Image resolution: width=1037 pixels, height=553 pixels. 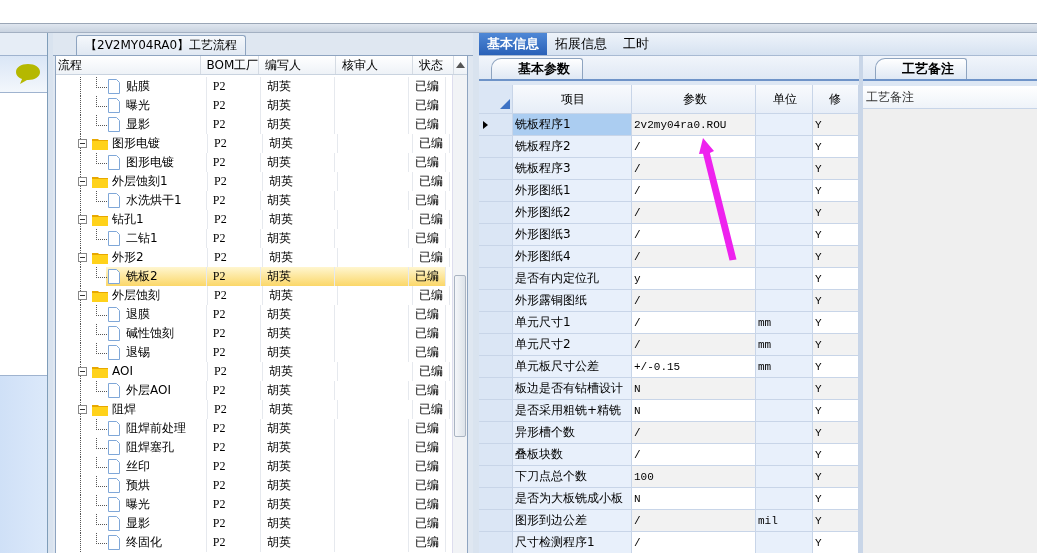 What do you see at coordinates (374, 65) in the screenshot?
I see `column-header: 核审人` at bounding box center [374, 65].